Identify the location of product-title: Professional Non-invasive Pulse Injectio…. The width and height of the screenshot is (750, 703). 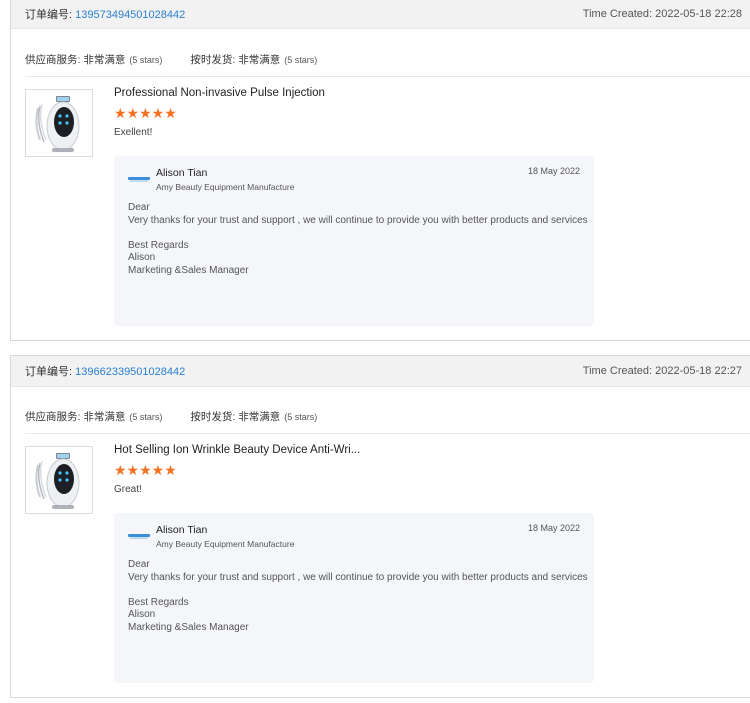
(219, 93).